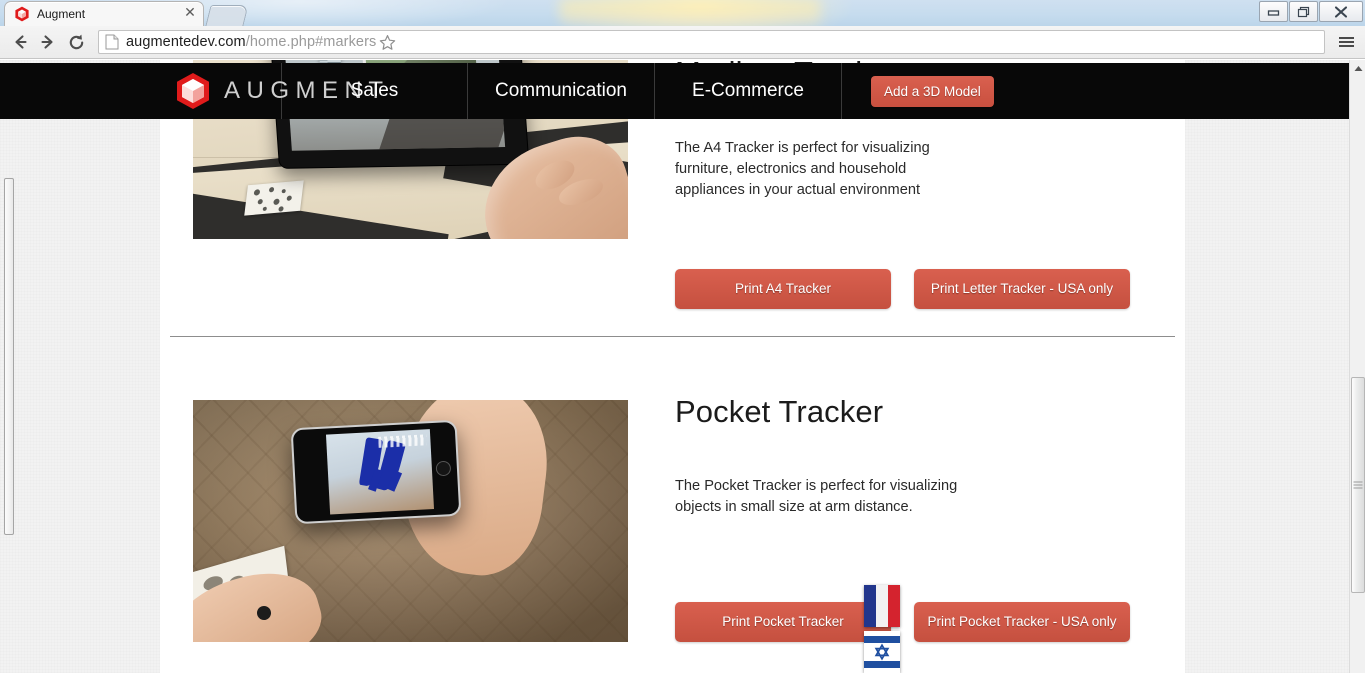 The width and height of the screenshot is (1365, 673). I want to click on print-pocket-tracker-usa-button: Print Pocket Tracker - USA only, so click(1022, 621).